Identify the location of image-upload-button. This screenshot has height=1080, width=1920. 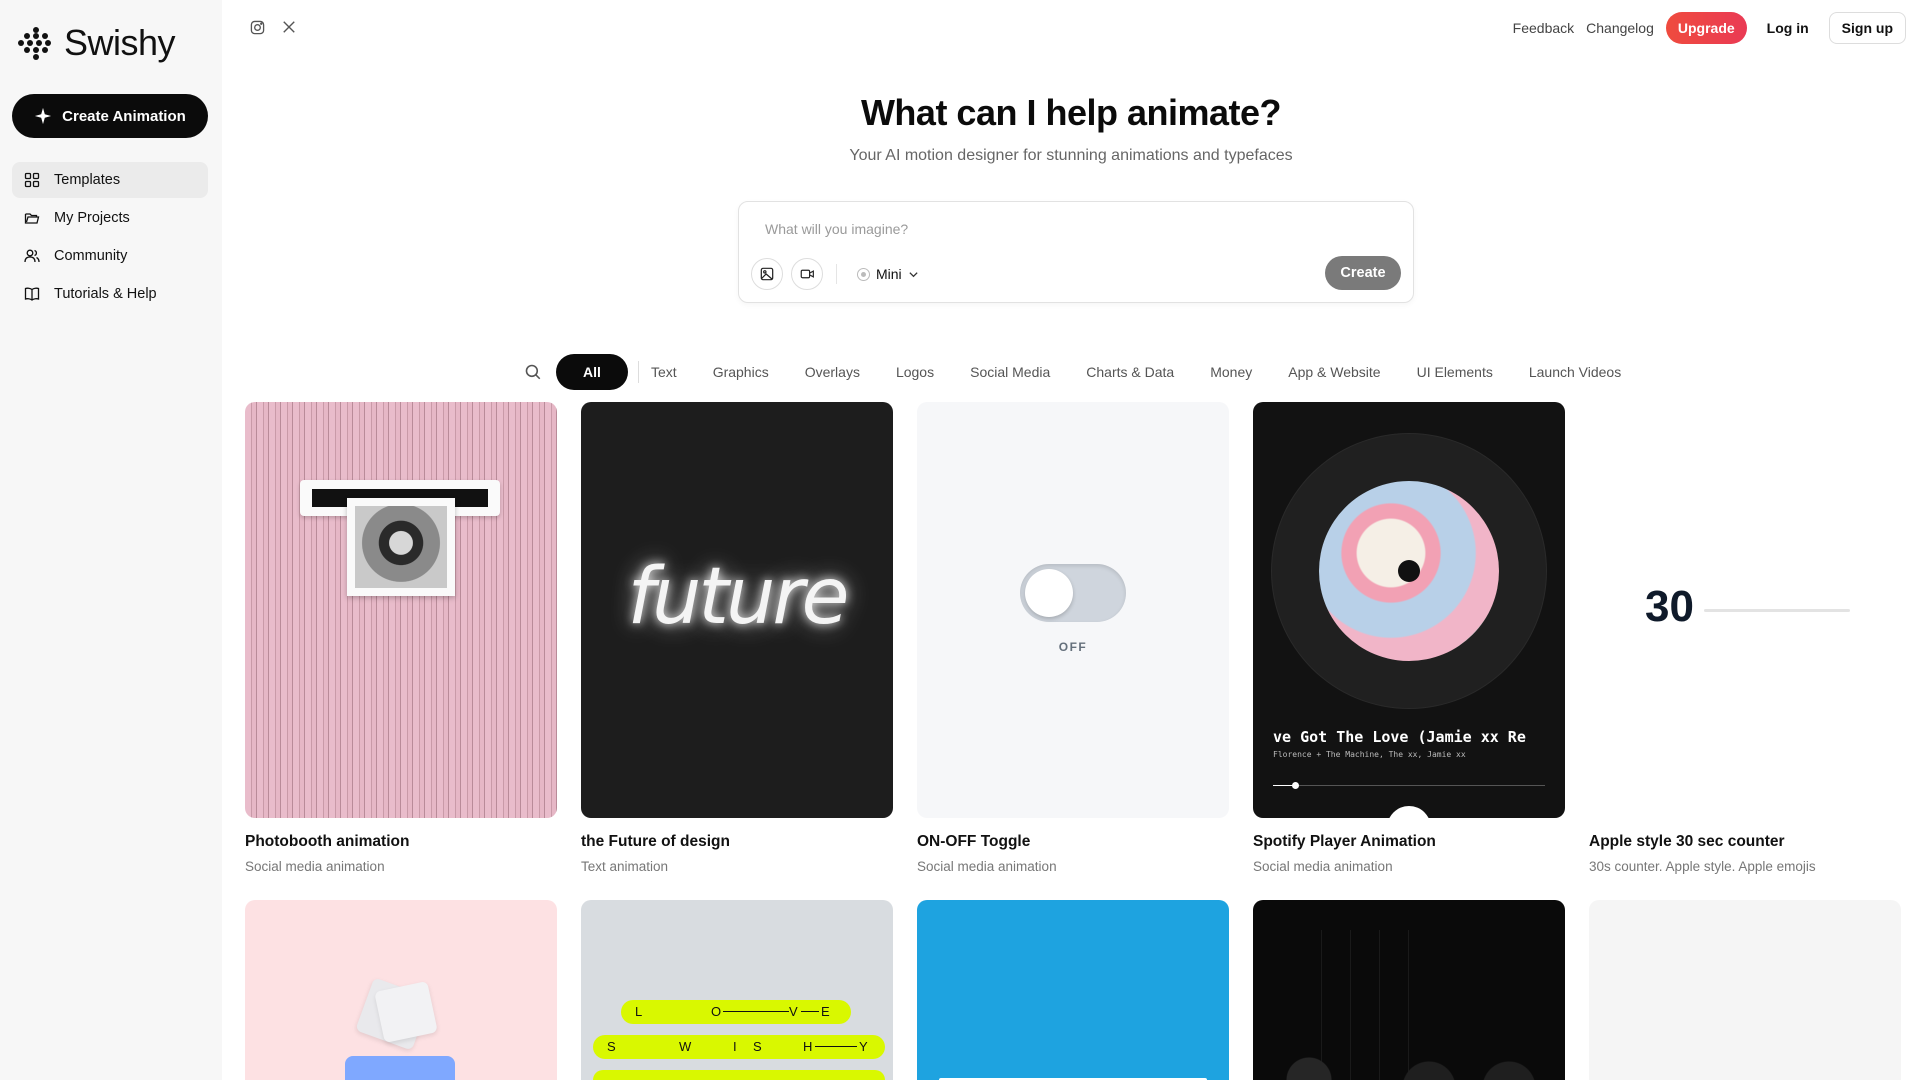
(767, 274).